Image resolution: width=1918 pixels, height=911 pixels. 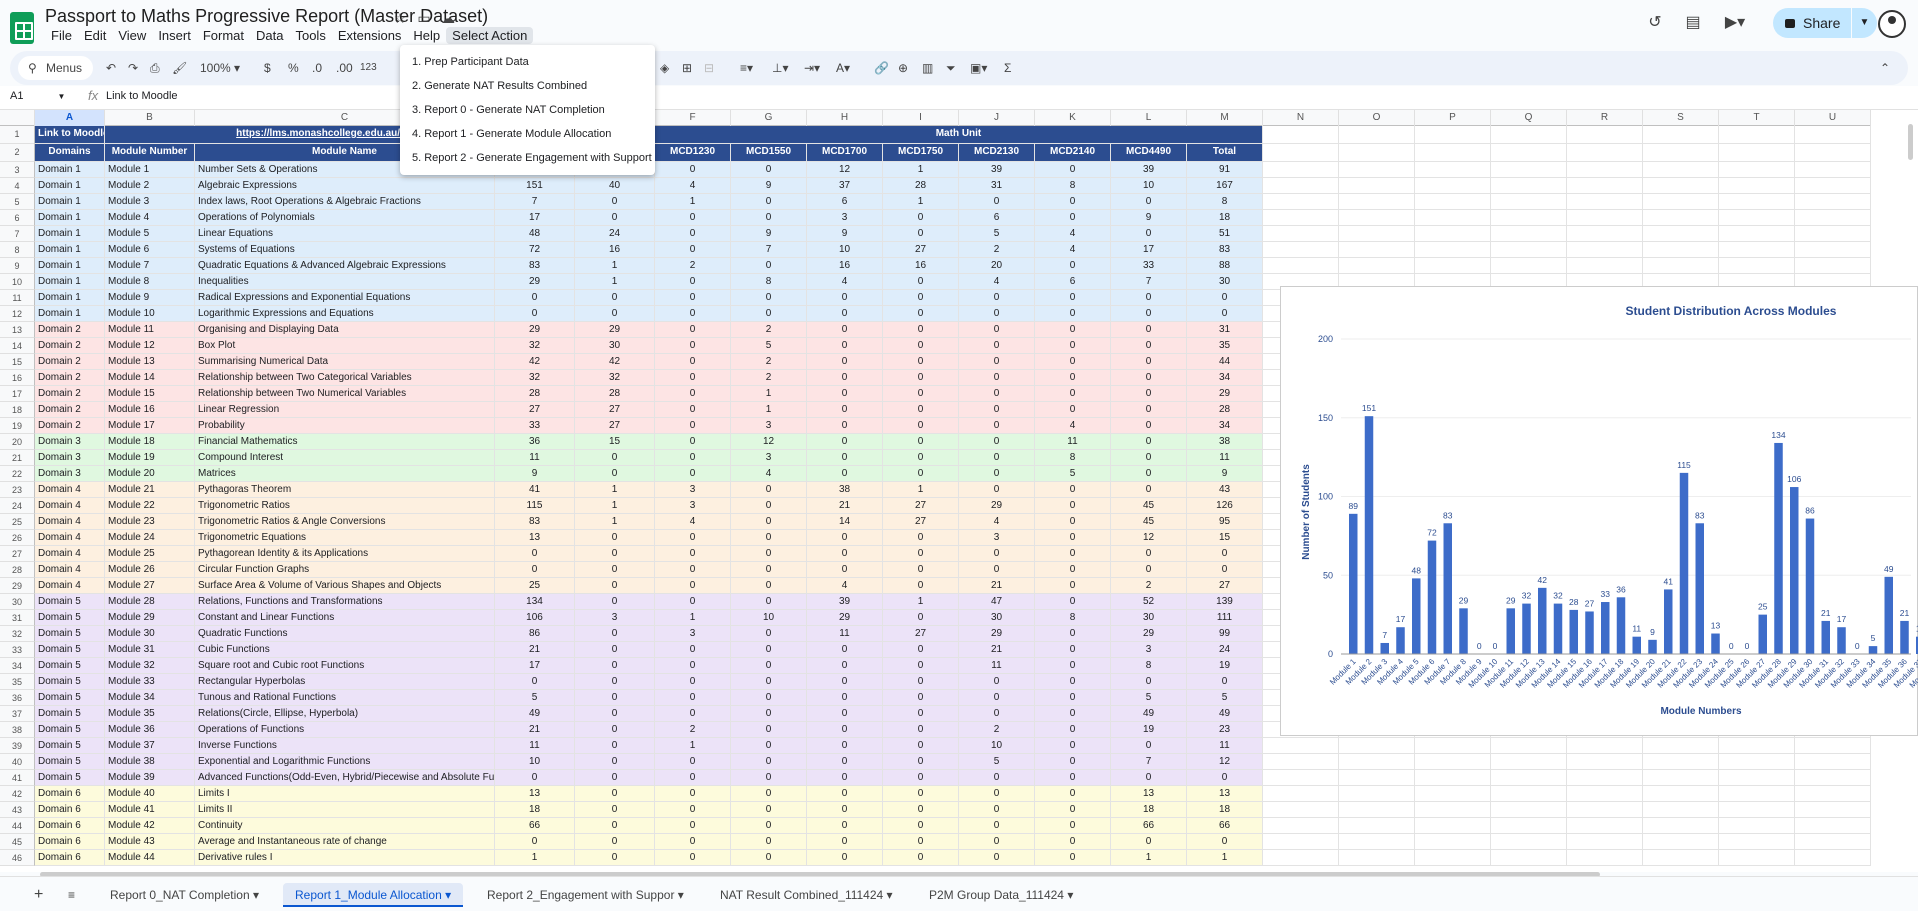 I want to click on cell: Domain 1, so click(x=70, y=282).